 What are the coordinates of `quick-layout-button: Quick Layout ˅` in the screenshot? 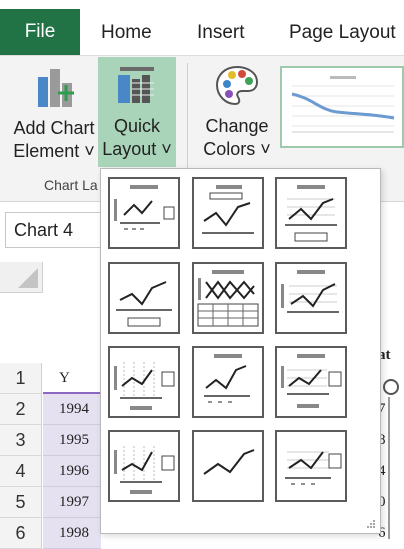 It's located at (137, 112).